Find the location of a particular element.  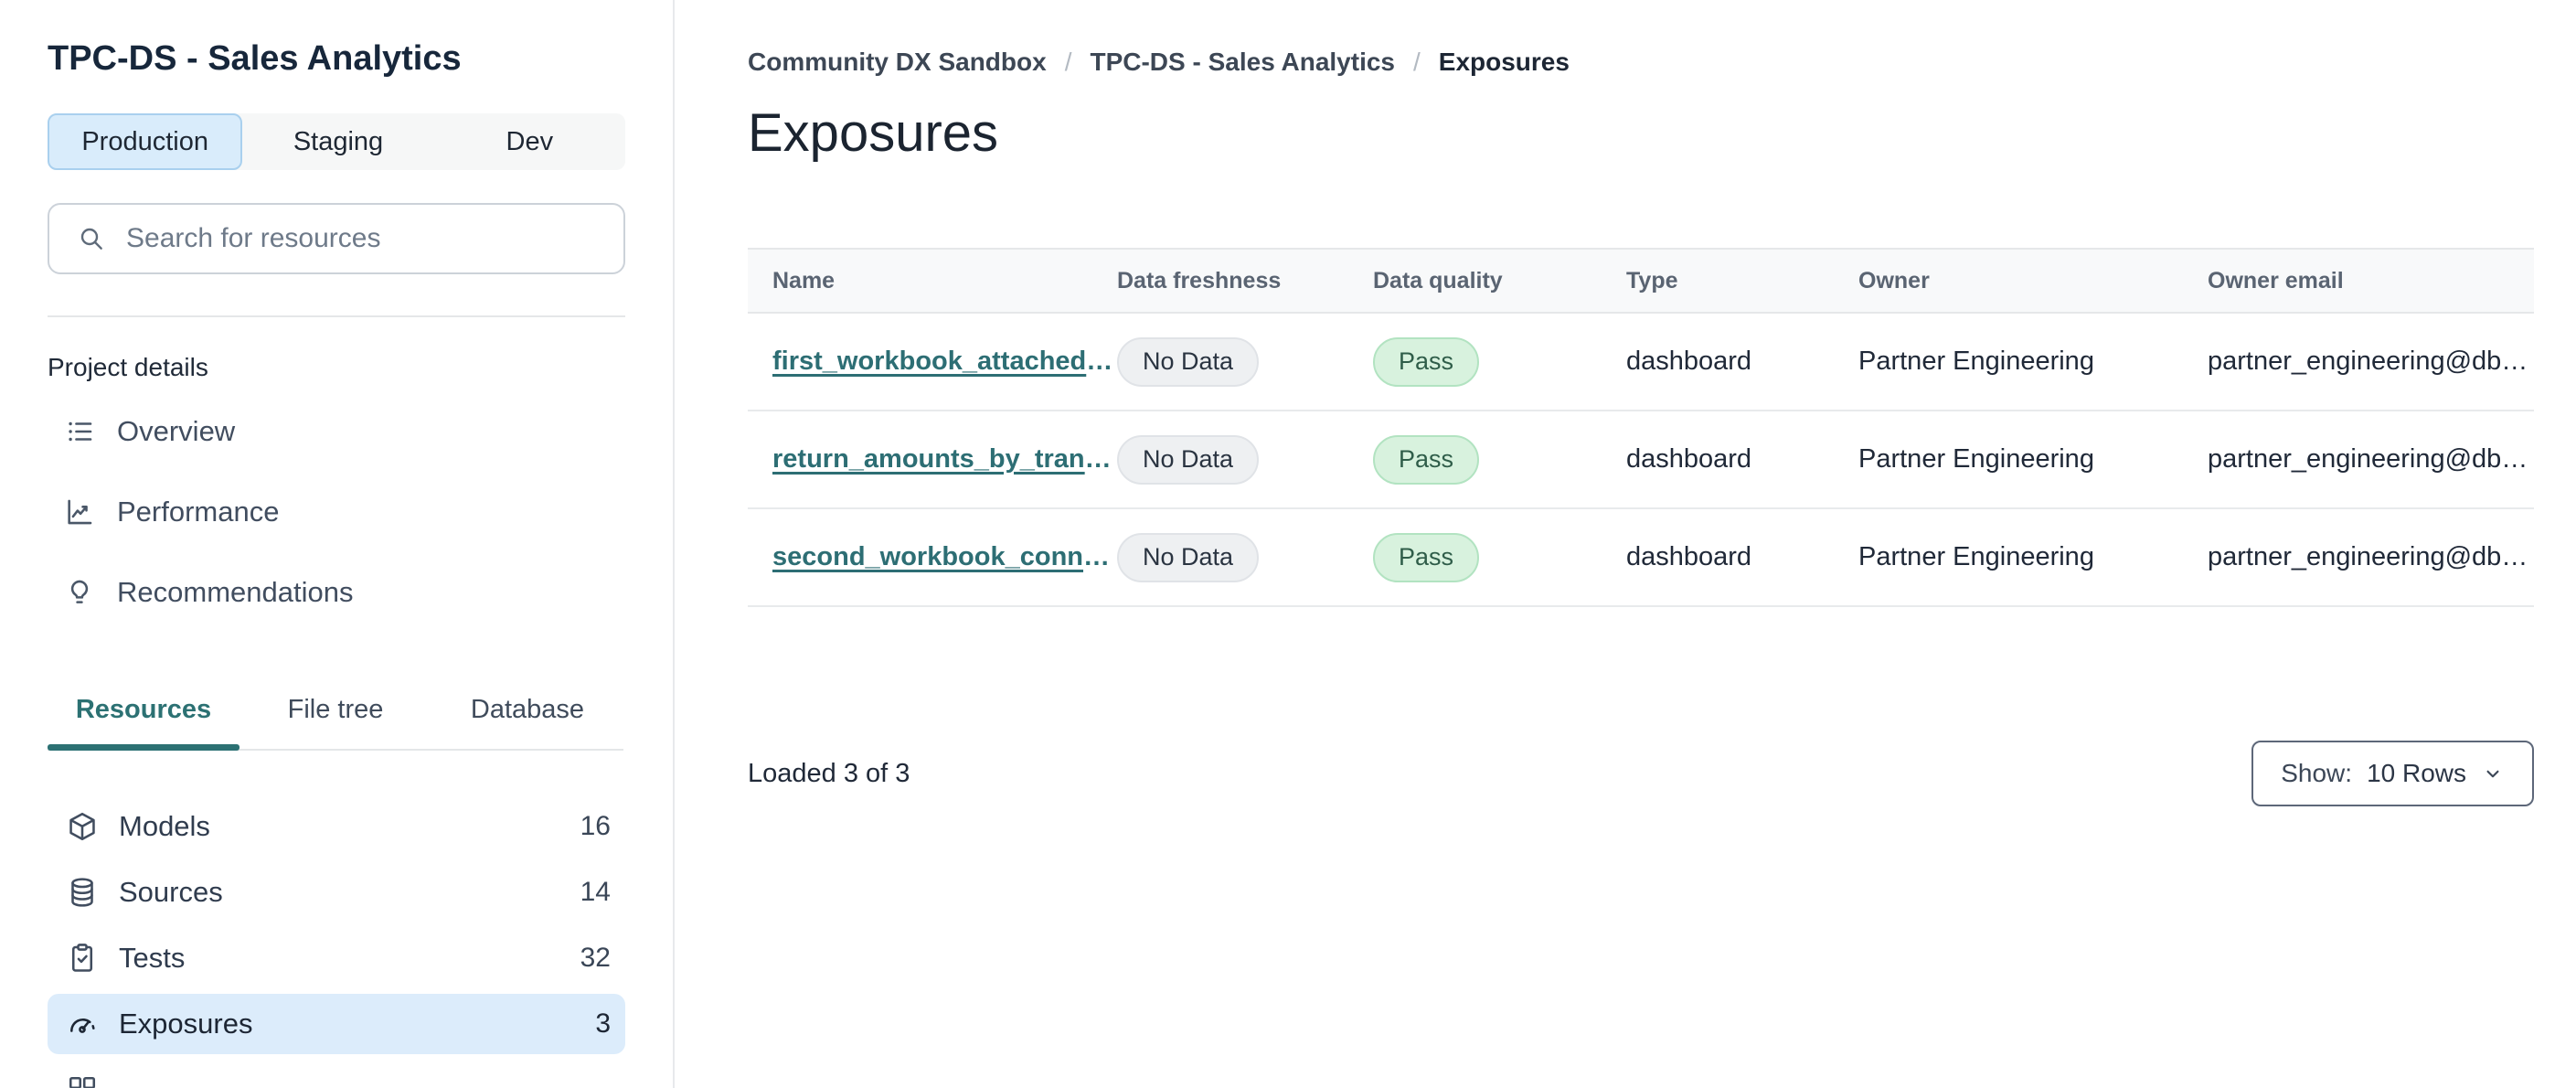

tab-database: Database is located at coordinates (527, 713).